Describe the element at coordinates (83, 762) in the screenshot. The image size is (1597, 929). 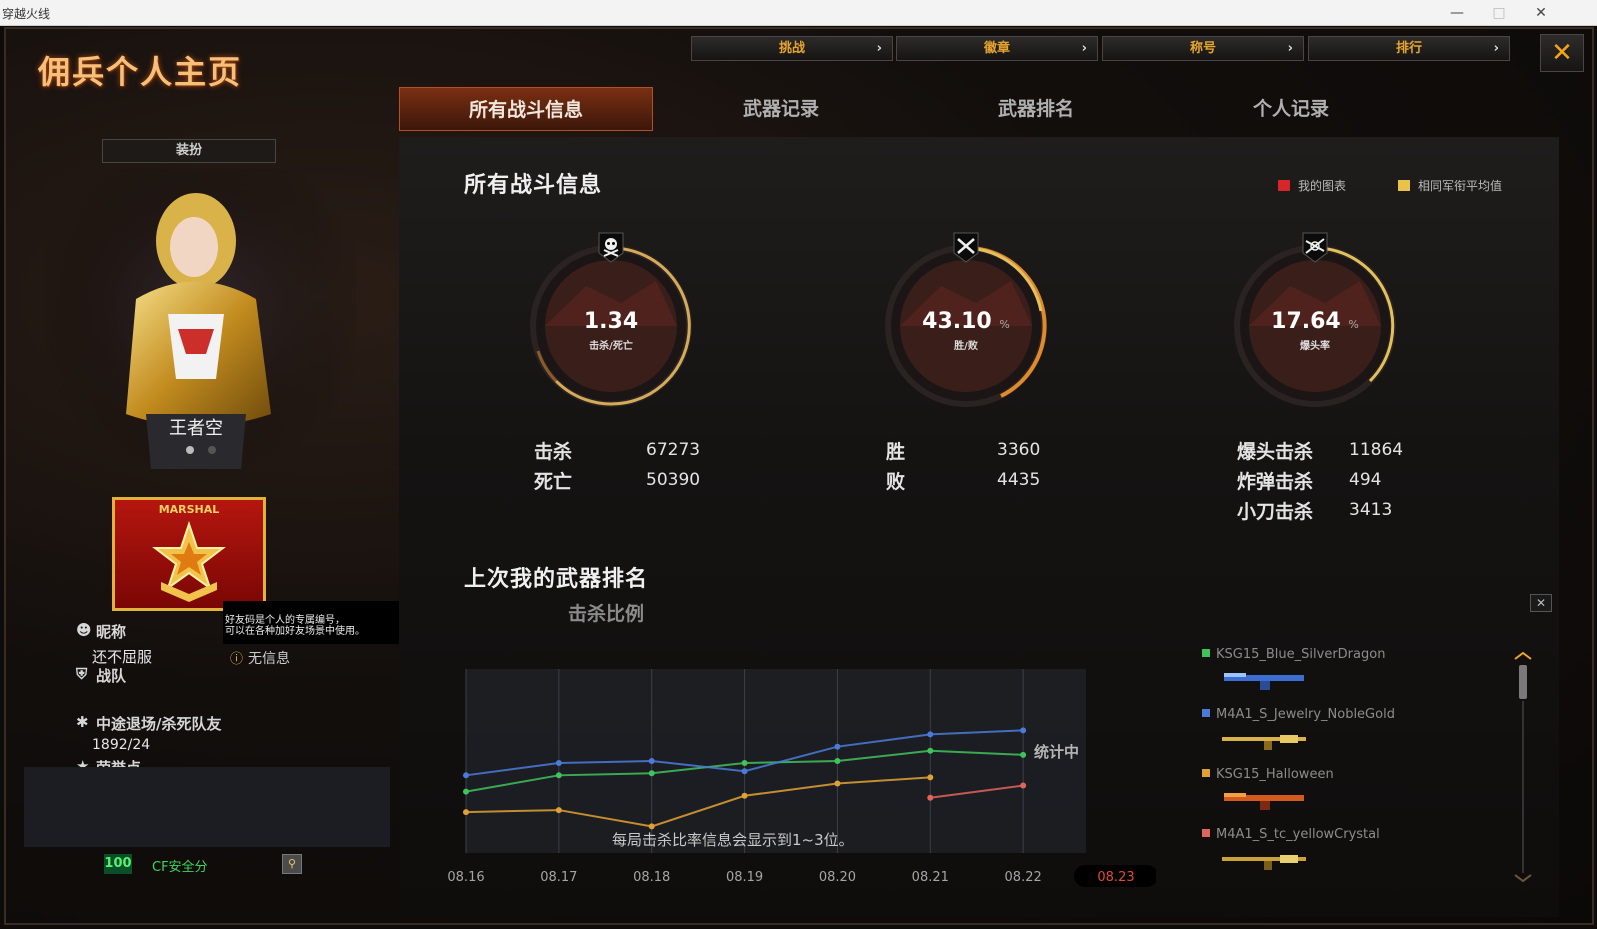
I see `star-icon: ★` at that location.